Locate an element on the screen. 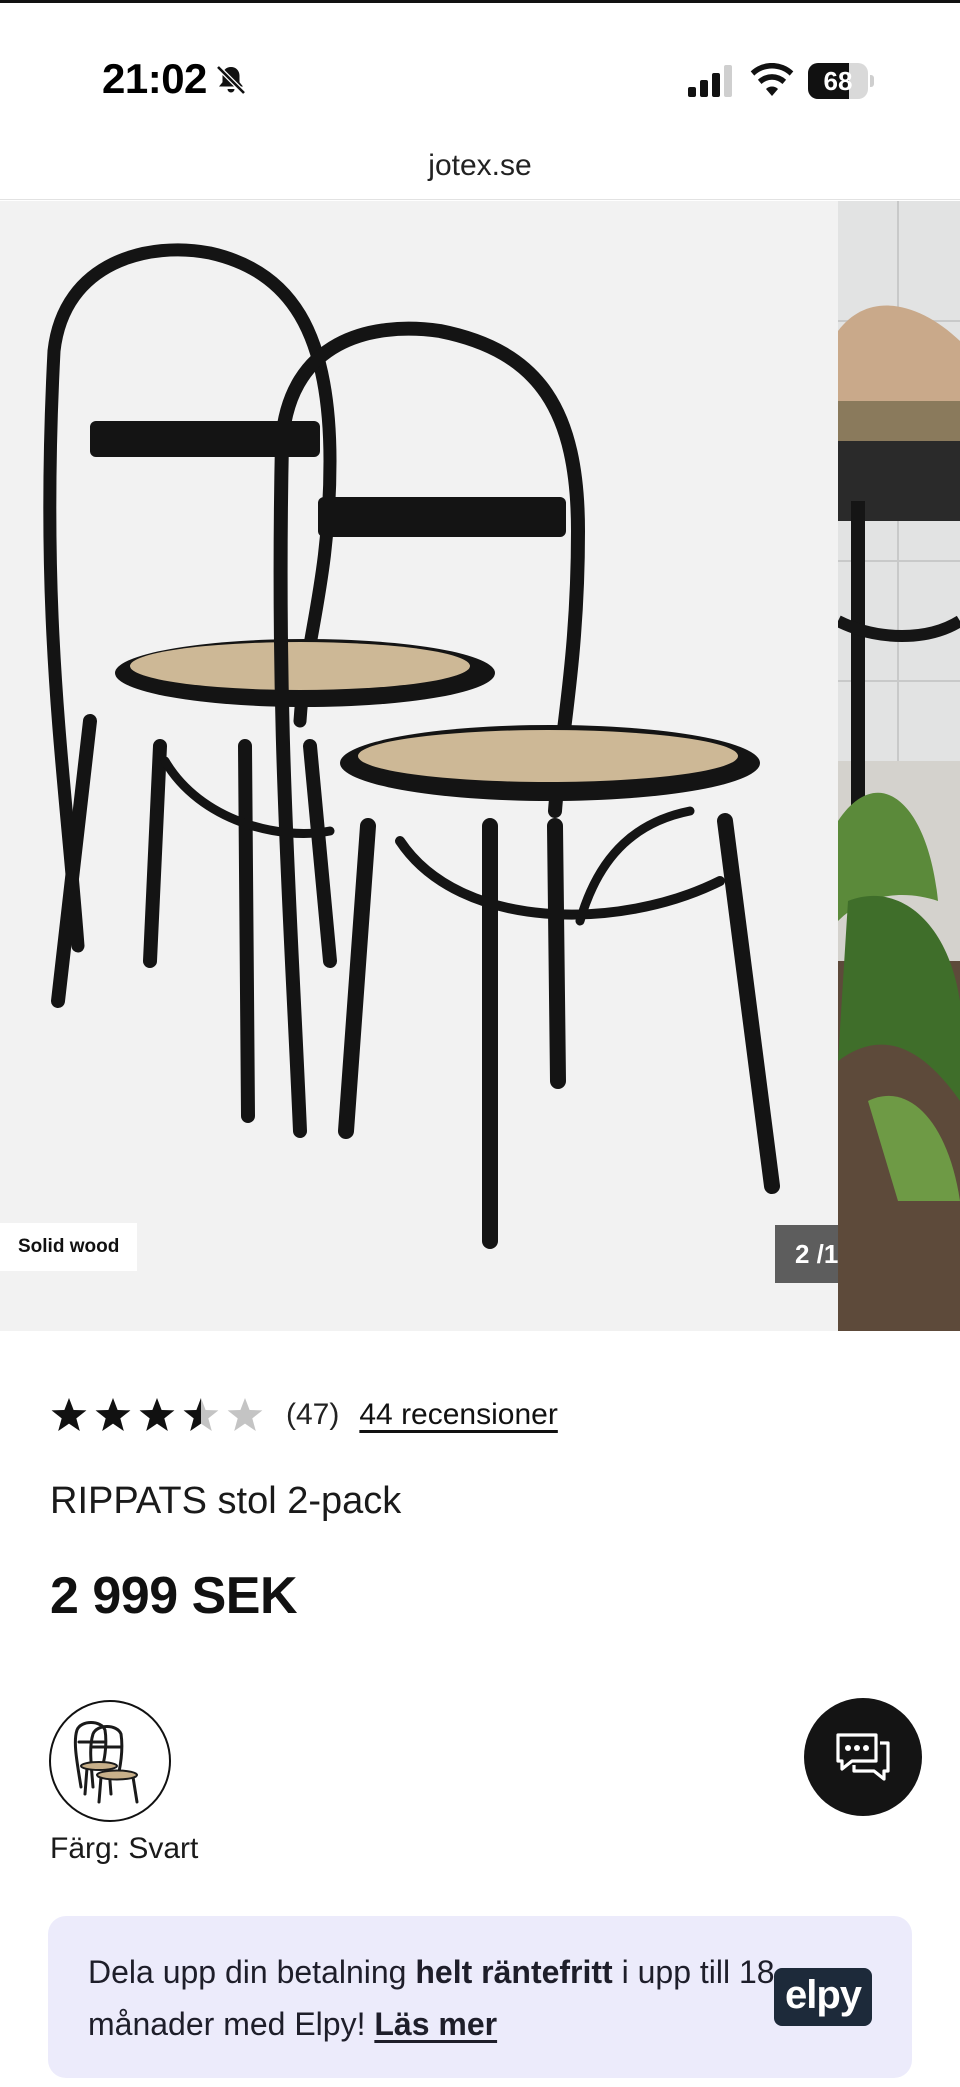 The image size is (960, 2087). elpy-text-part: Dela upp din betalning is located at coordinates (252, 1972).